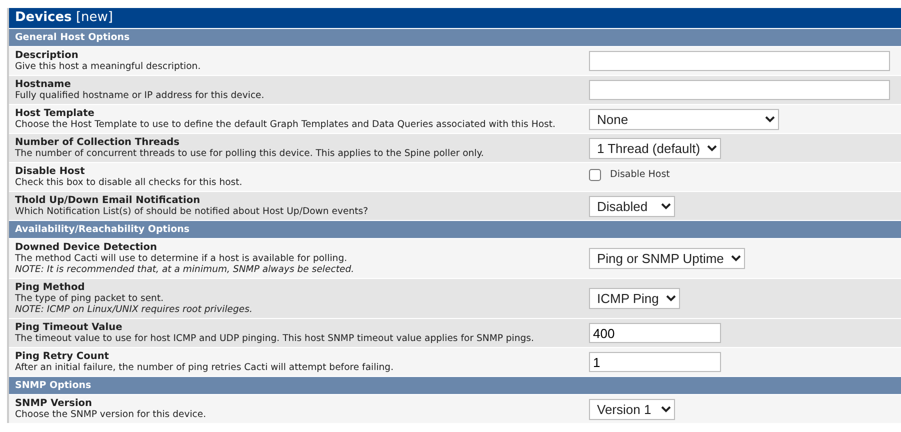  I want to click on checkbox, so click(595, 175).